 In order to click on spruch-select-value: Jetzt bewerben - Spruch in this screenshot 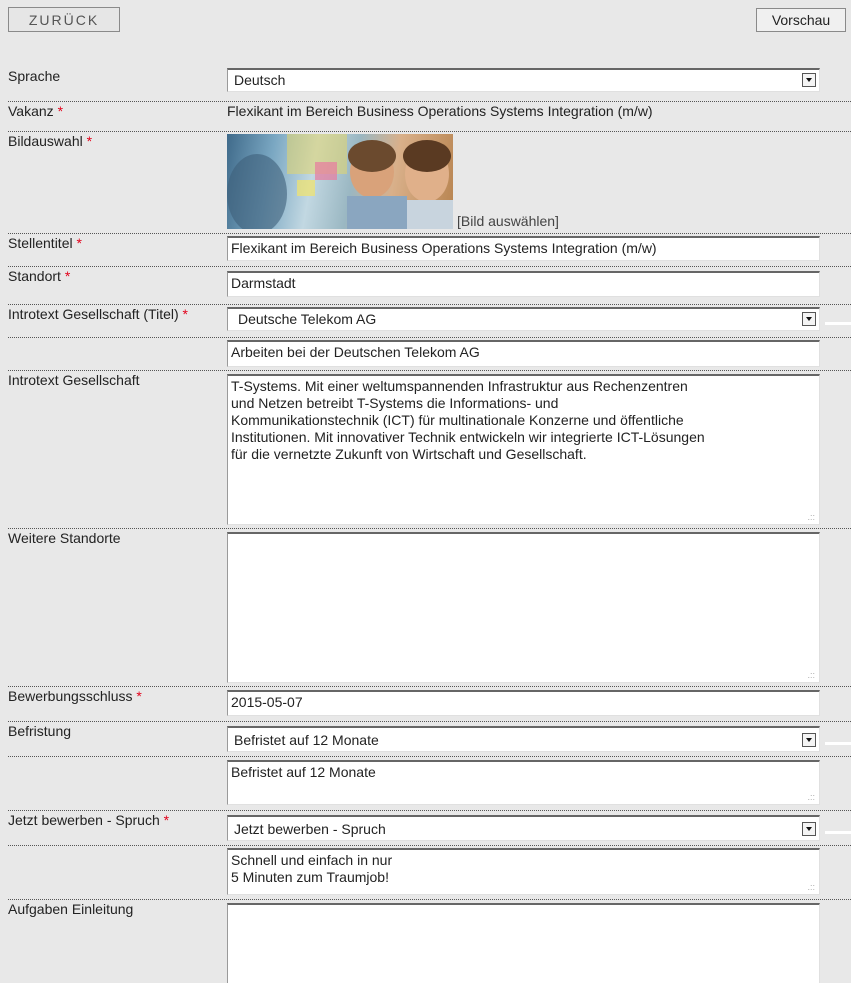, I will do `click(310, 829)`.